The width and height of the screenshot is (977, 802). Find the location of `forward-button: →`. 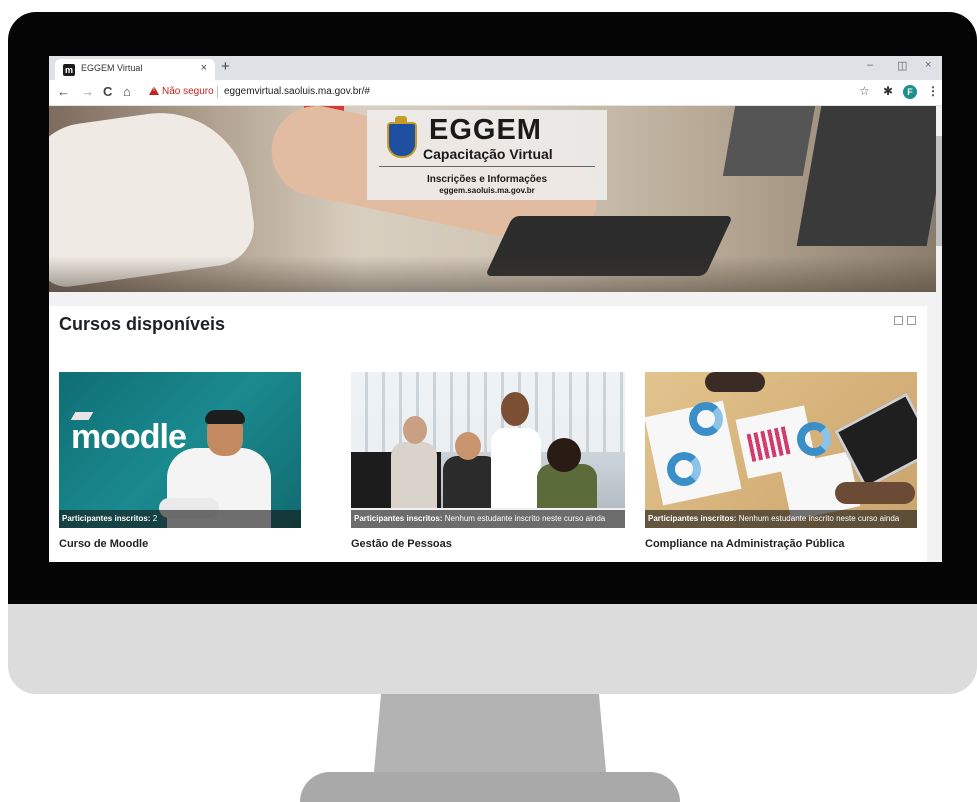

forward-button: → is located at coordinates (87, 91).